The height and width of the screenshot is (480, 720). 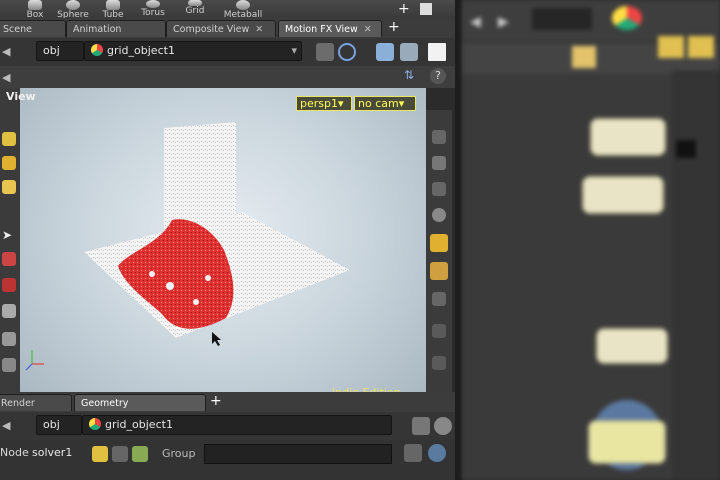 What do you see at coordinates (413, 453) in the screenshot?
I see `filter-icon` at bounding box center [413, 453].